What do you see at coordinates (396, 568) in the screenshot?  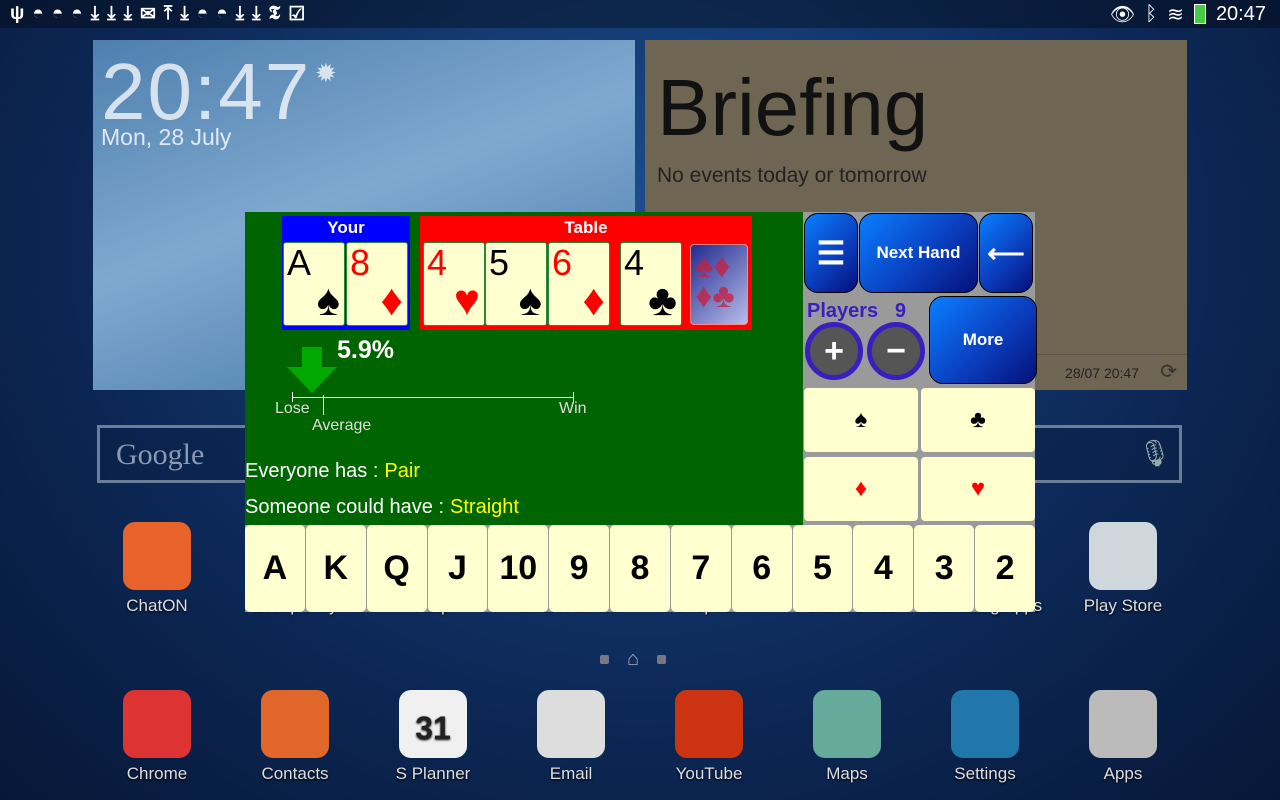 I see `rank-key-Q: Q` at bounding box center [396, 568].